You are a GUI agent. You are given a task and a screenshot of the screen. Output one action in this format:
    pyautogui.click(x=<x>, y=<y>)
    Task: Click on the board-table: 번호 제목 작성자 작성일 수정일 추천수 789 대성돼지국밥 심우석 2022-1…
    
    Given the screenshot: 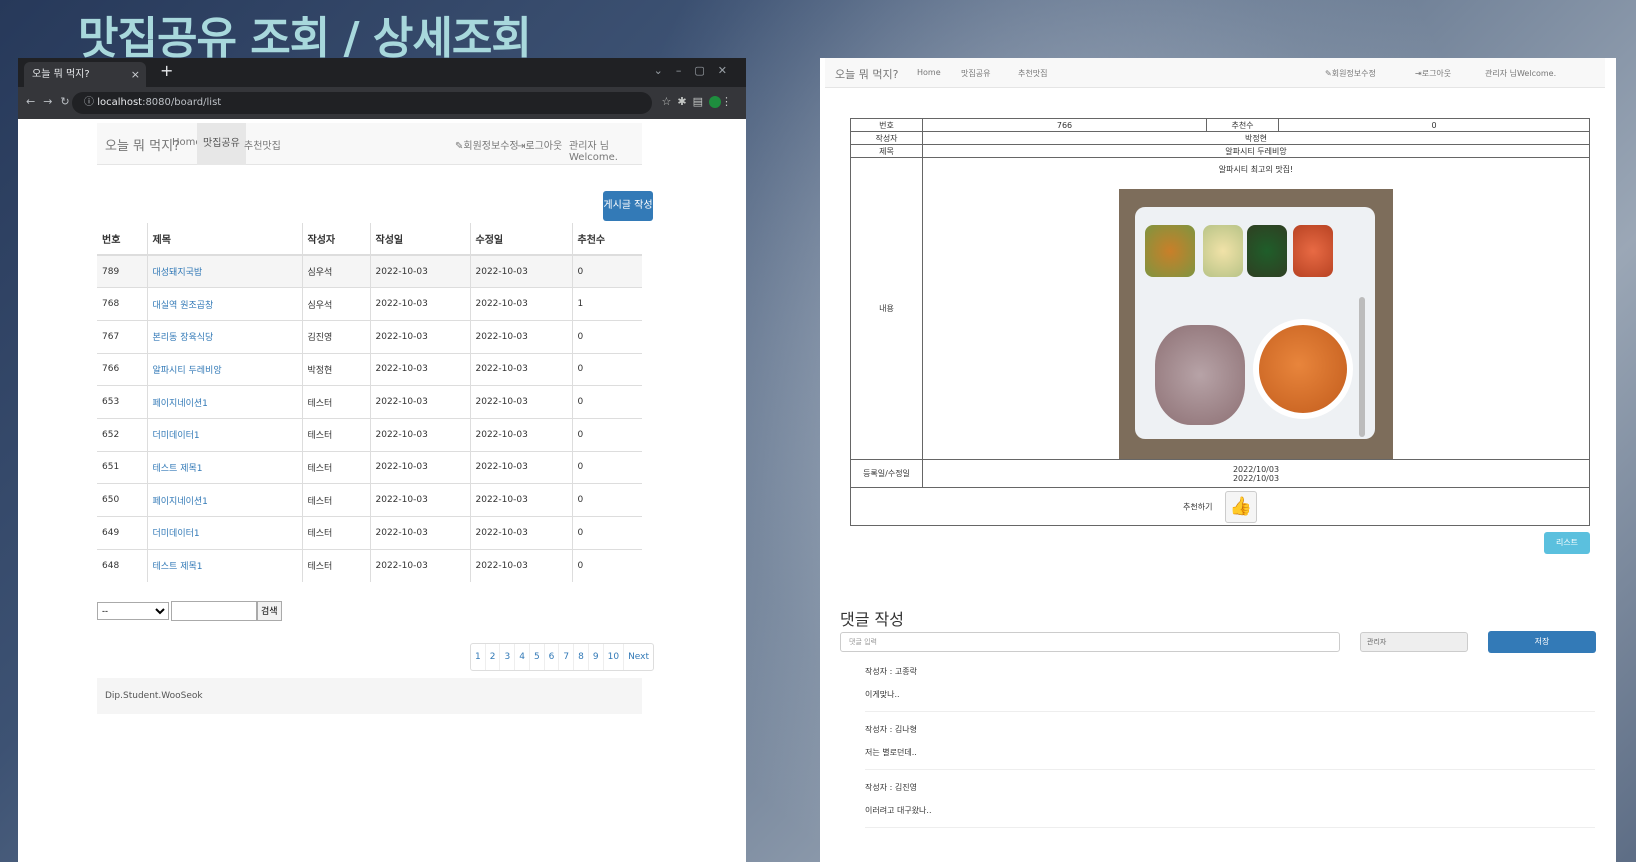 What is the action you would take?
    pyautogui.click(x=369, y=402)
    